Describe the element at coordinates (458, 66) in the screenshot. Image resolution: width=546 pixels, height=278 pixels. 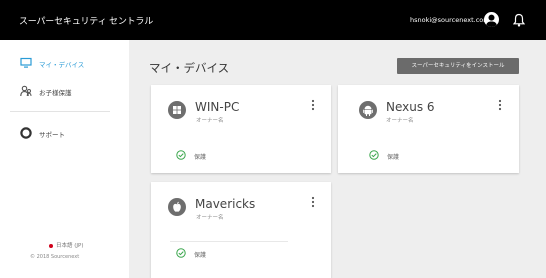
I see `install-button: スーパーセキュリティをインストール` at that location.